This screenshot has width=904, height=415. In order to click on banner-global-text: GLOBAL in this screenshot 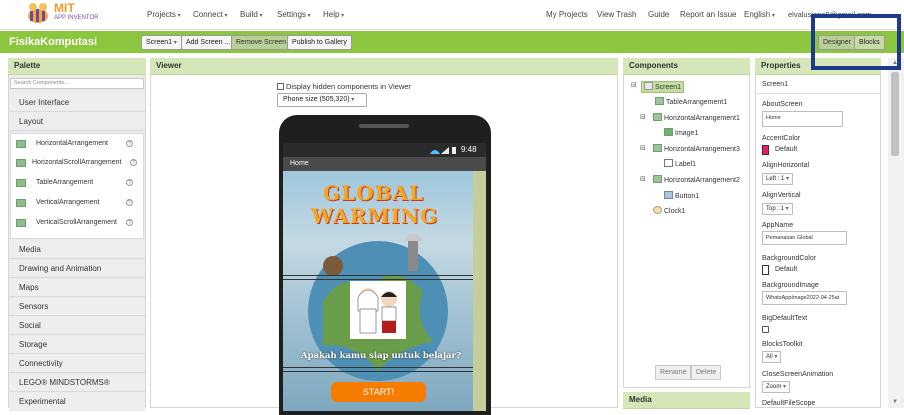, I will do `click(374, 193)`.